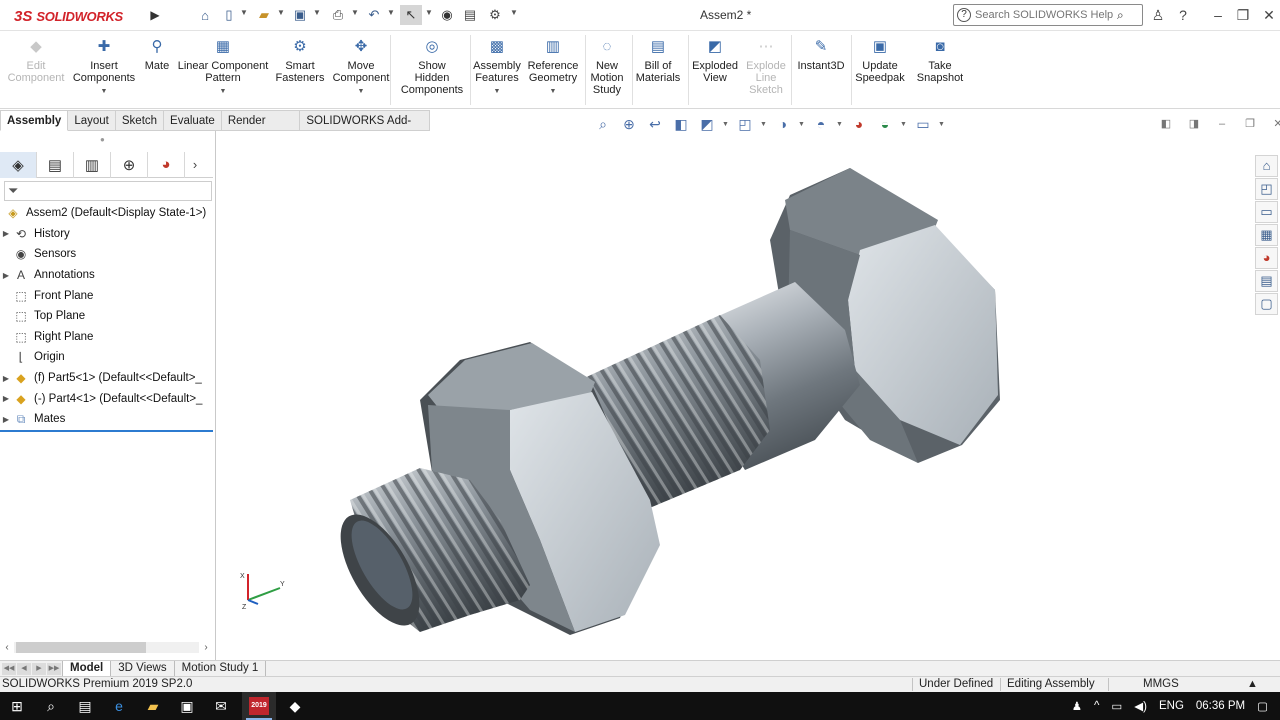  Describe the element at coordinates (229, 15) in the screenshot. I see `new-document-icon: ▯` at that location.